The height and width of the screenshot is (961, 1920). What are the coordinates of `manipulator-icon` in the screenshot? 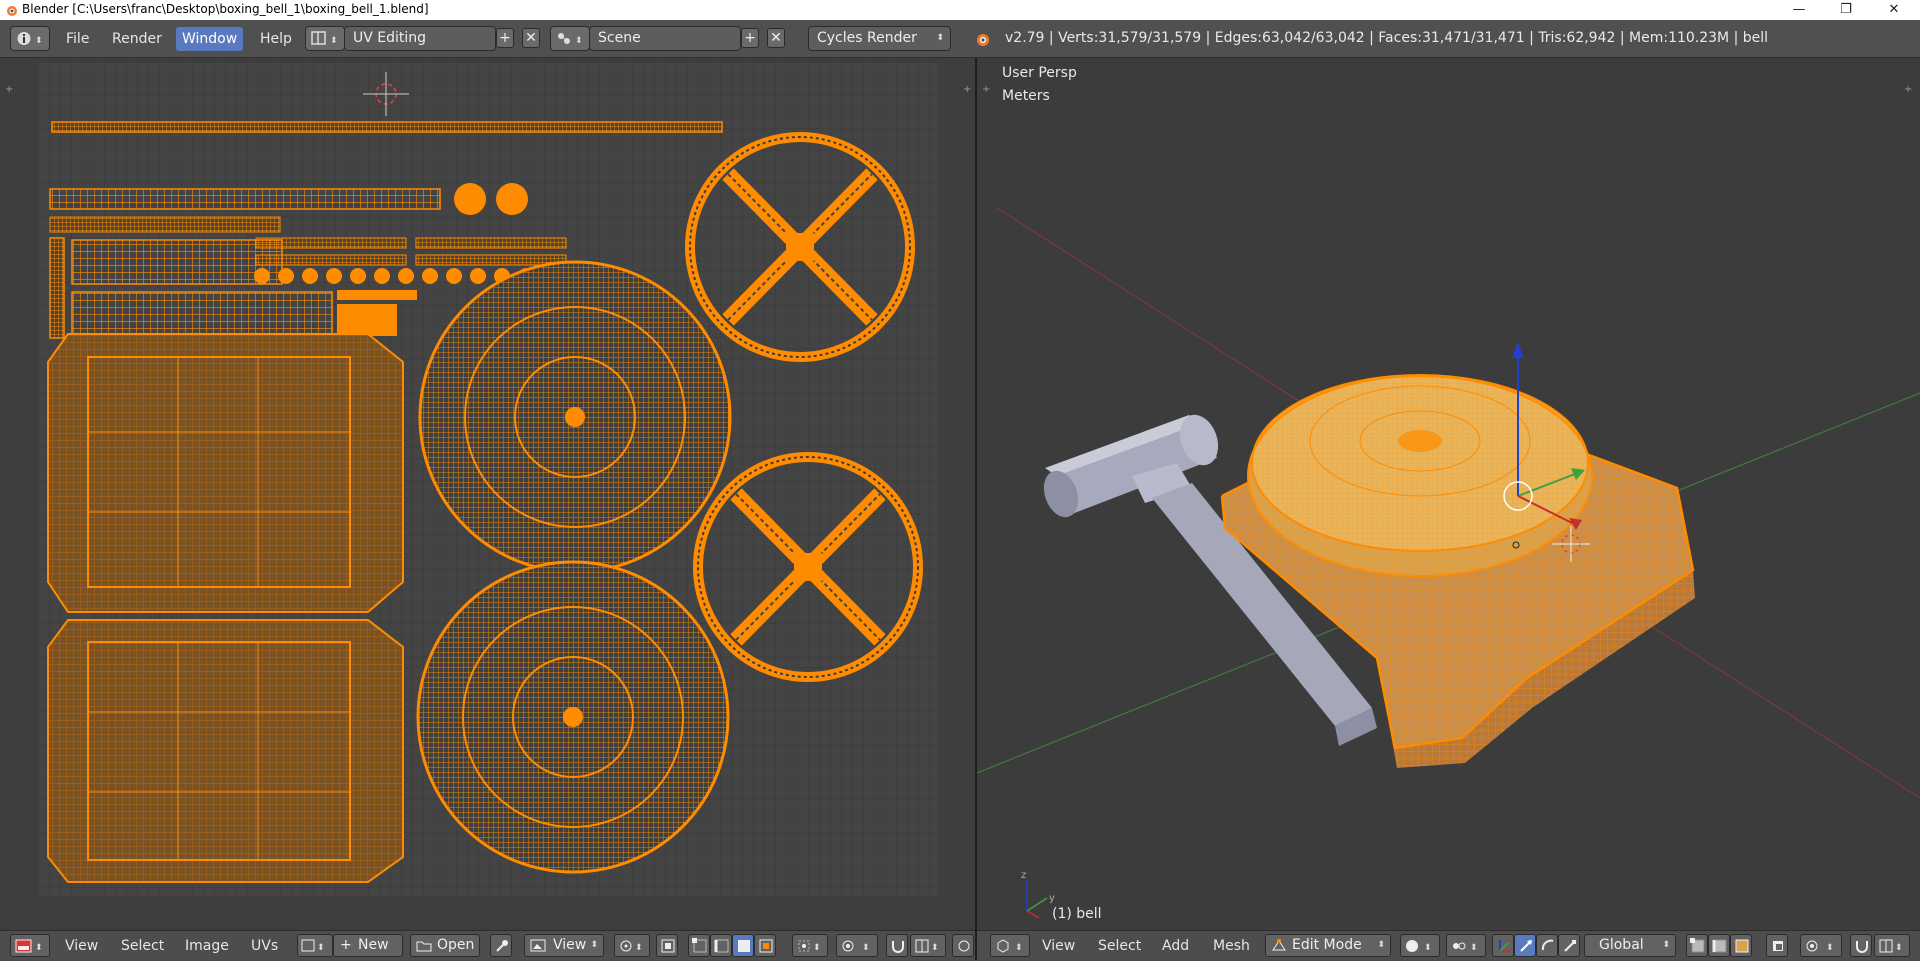 It's located at (1504, 946).